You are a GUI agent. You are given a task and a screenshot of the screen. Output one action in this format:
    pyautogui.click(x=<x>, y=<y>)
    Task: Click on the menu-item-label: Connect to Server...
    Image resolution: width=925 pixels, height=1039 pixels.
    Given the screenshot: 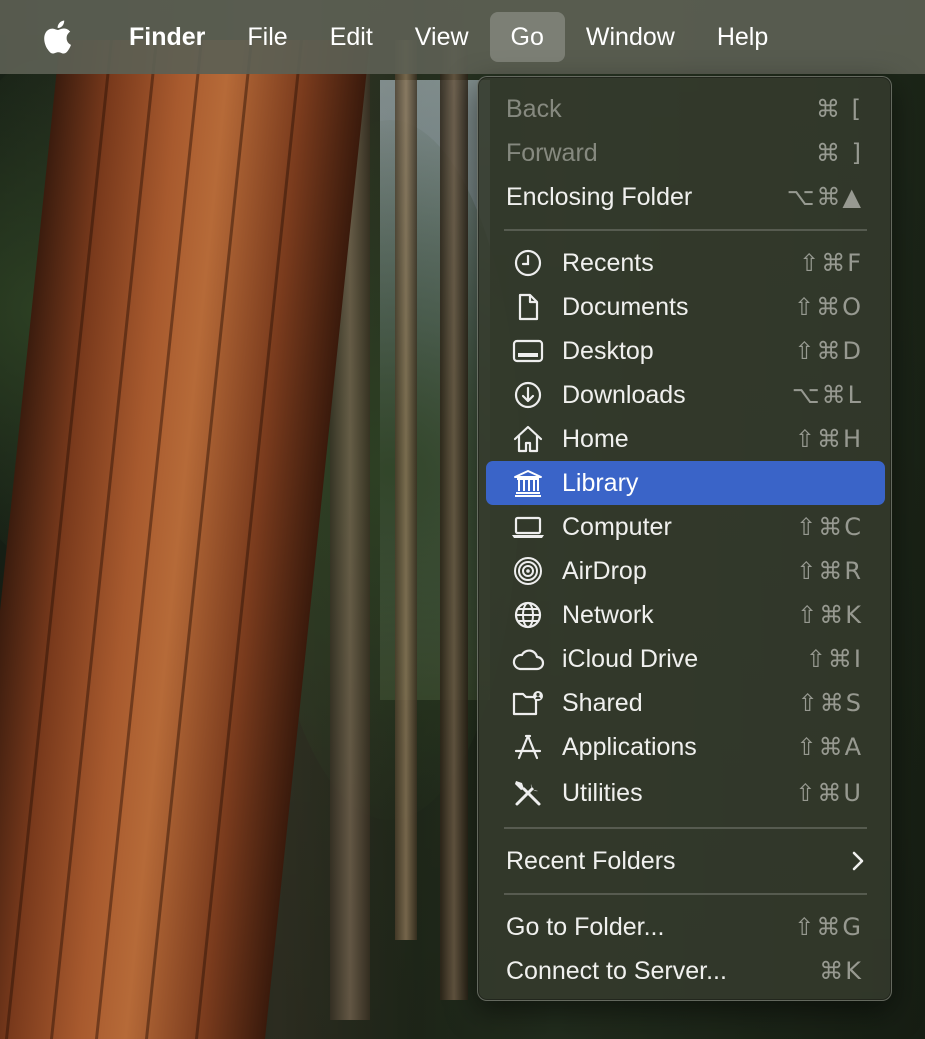 What is the action you would take?
    pyautogui.click(x=616, y=970)
    